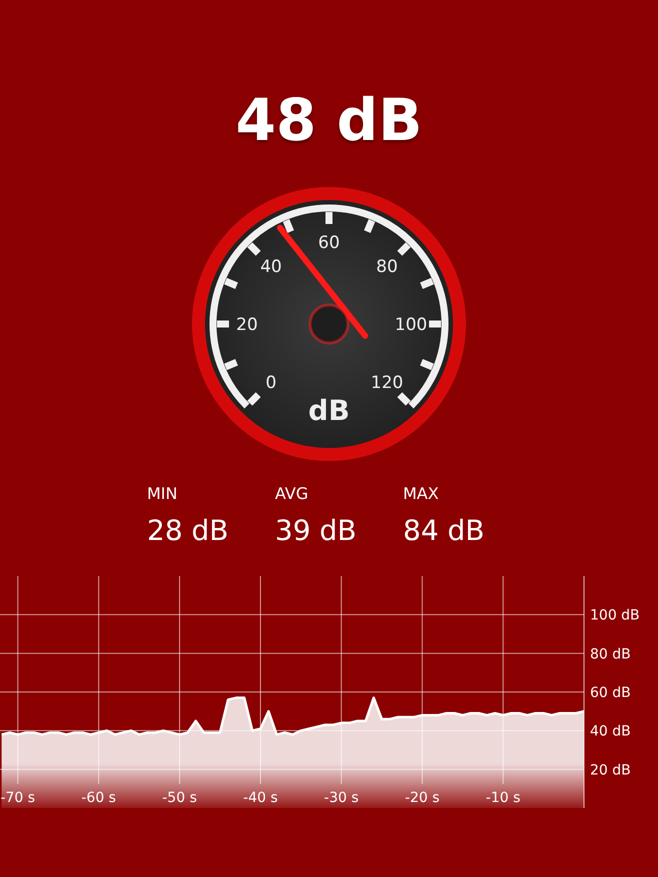 This screenshot has height=877, width=658. I want to click on unit-label: dB, so click(329, 410).